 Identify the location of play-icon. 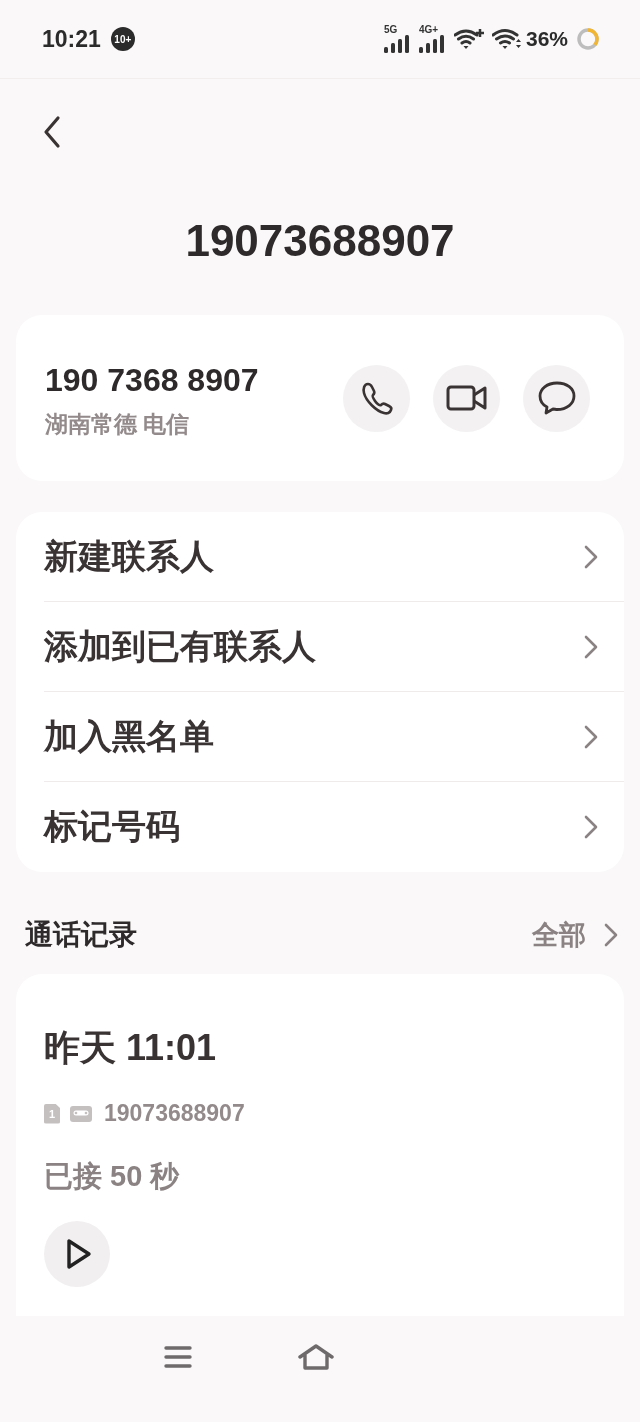
(79, 1254).